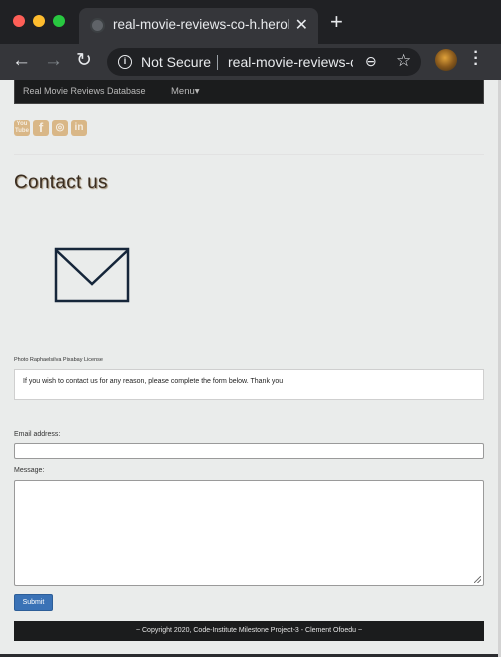  I want to click on kebab-menu-icon: · · ·, so click(476, 59).